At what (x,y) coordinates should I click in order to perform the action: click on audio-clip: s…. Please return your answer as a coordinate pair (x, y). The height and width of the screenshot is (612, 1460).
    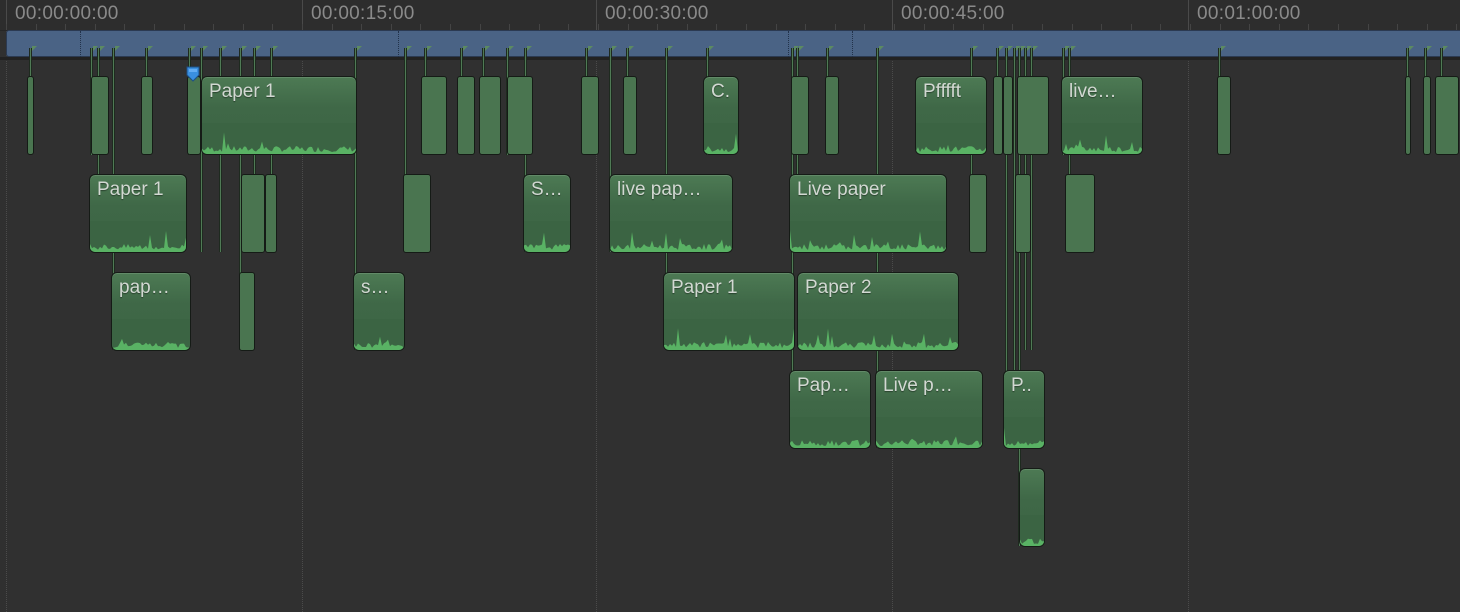
    Looking at the image, I should click on (379, 311).